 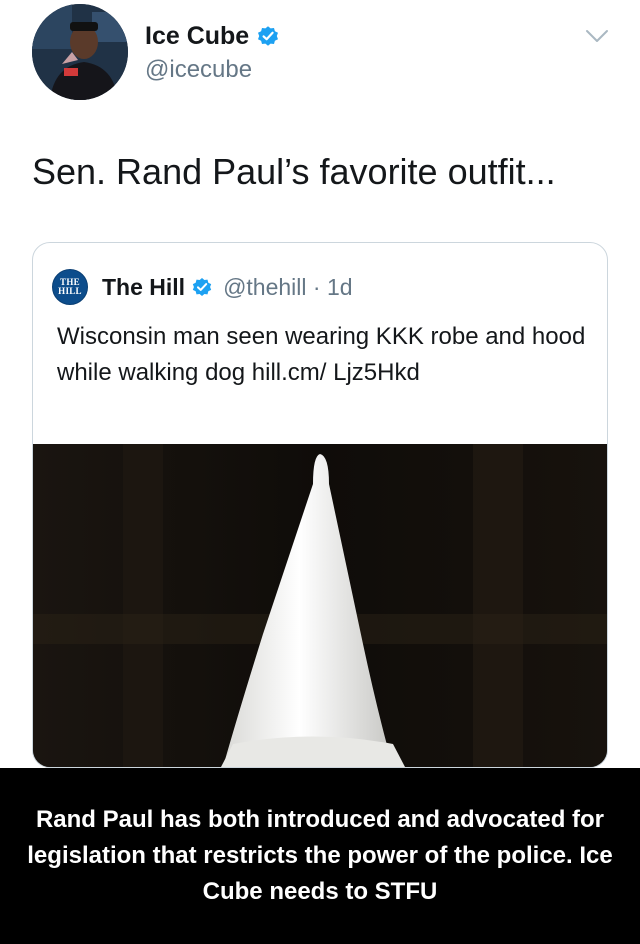 I want to click on author-avatar, so click(x=80, y=52).